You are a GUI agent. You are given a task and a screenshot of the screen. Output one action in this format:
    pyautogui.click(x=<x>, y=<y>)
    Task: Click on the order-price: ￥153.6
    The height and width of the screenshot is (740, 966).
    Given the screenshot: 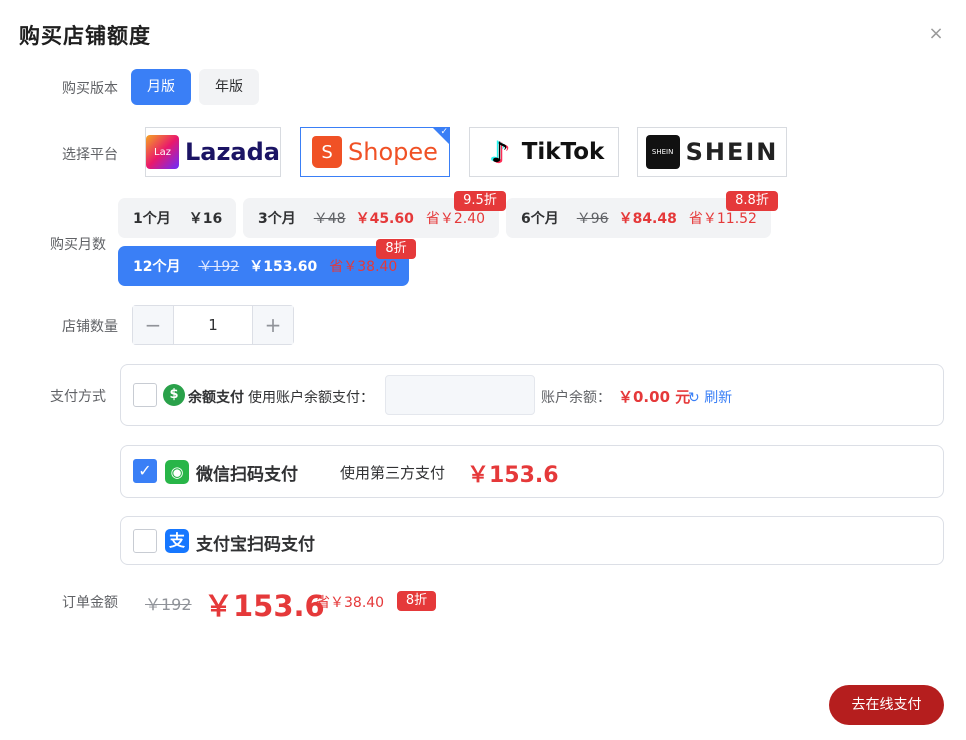 What is the action you would take?
    pyautogui.click(x=264, y=606)
    